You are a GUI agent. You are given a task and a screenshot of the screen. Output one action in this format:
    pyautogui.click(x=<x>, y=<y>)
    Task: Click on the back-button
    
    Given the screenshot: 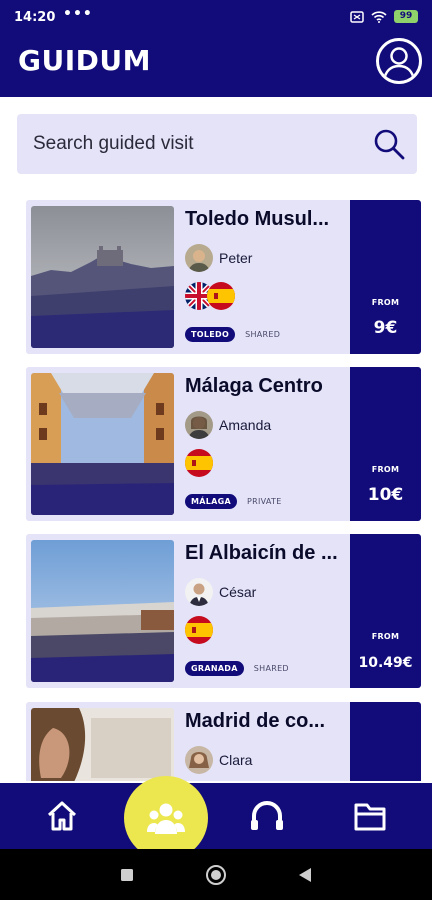 What is the action you would take?
    pyautogui.click(x=305, y=875)
    